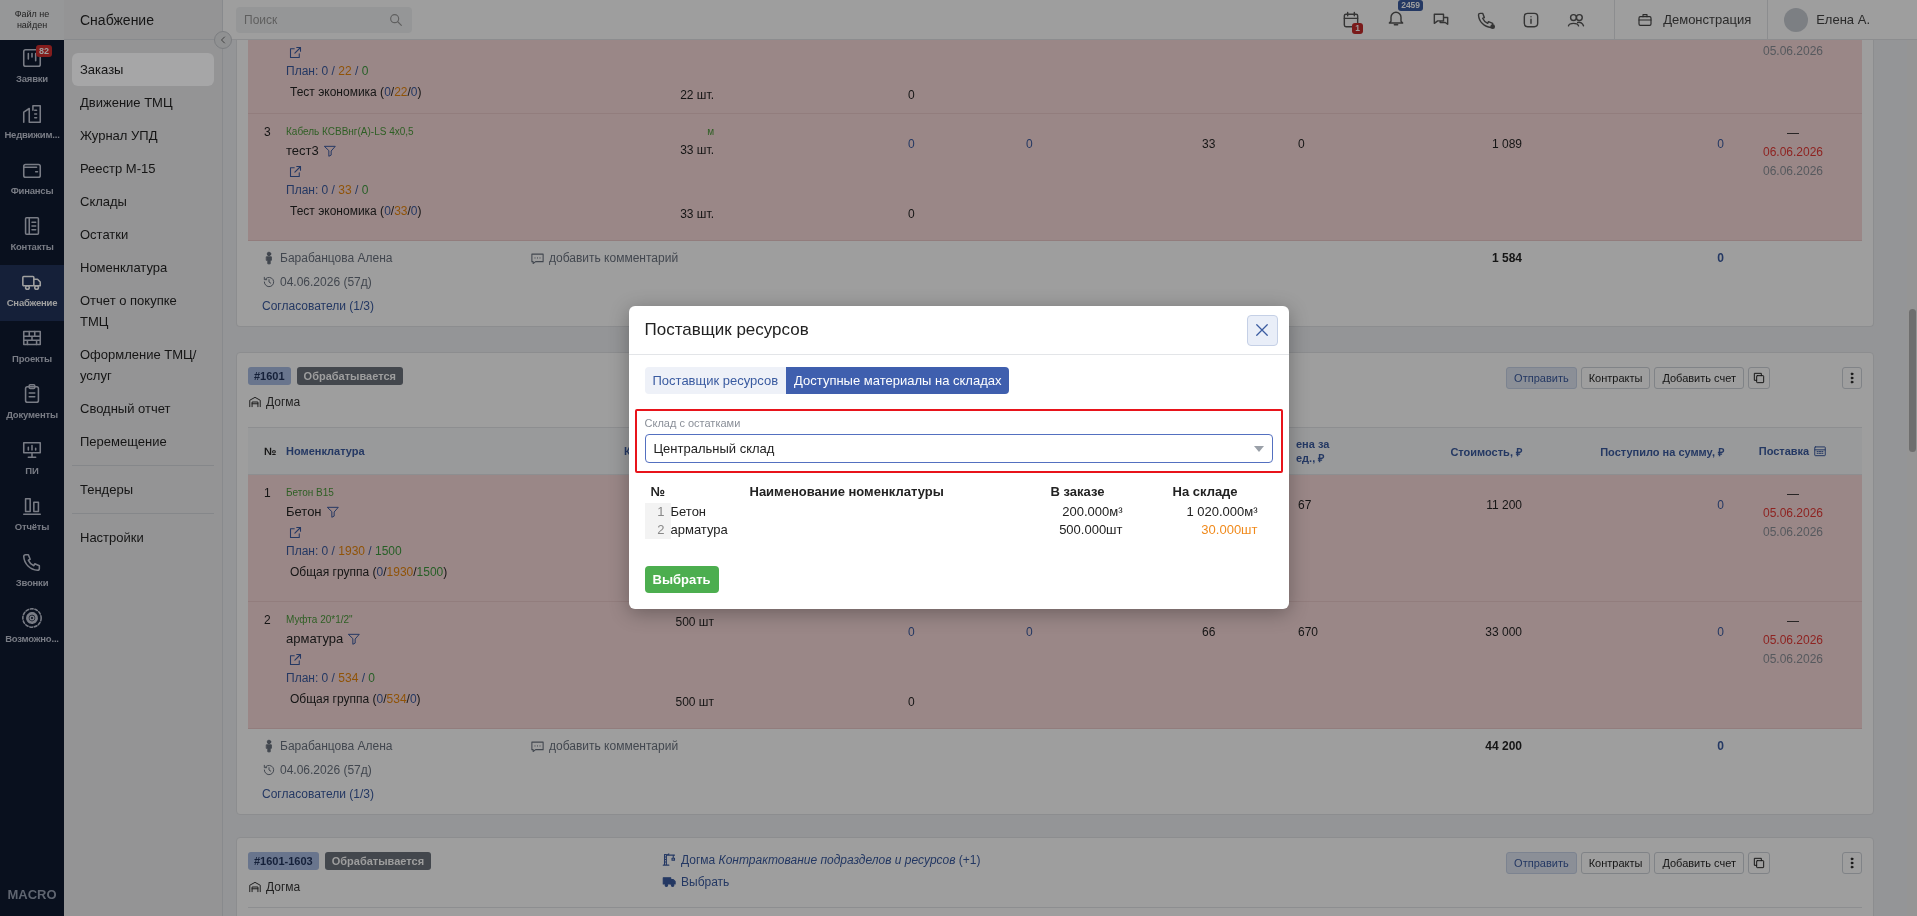 This screenshot has height=916, width=1917. I want to click on row-number: 2, so click(268, 620).